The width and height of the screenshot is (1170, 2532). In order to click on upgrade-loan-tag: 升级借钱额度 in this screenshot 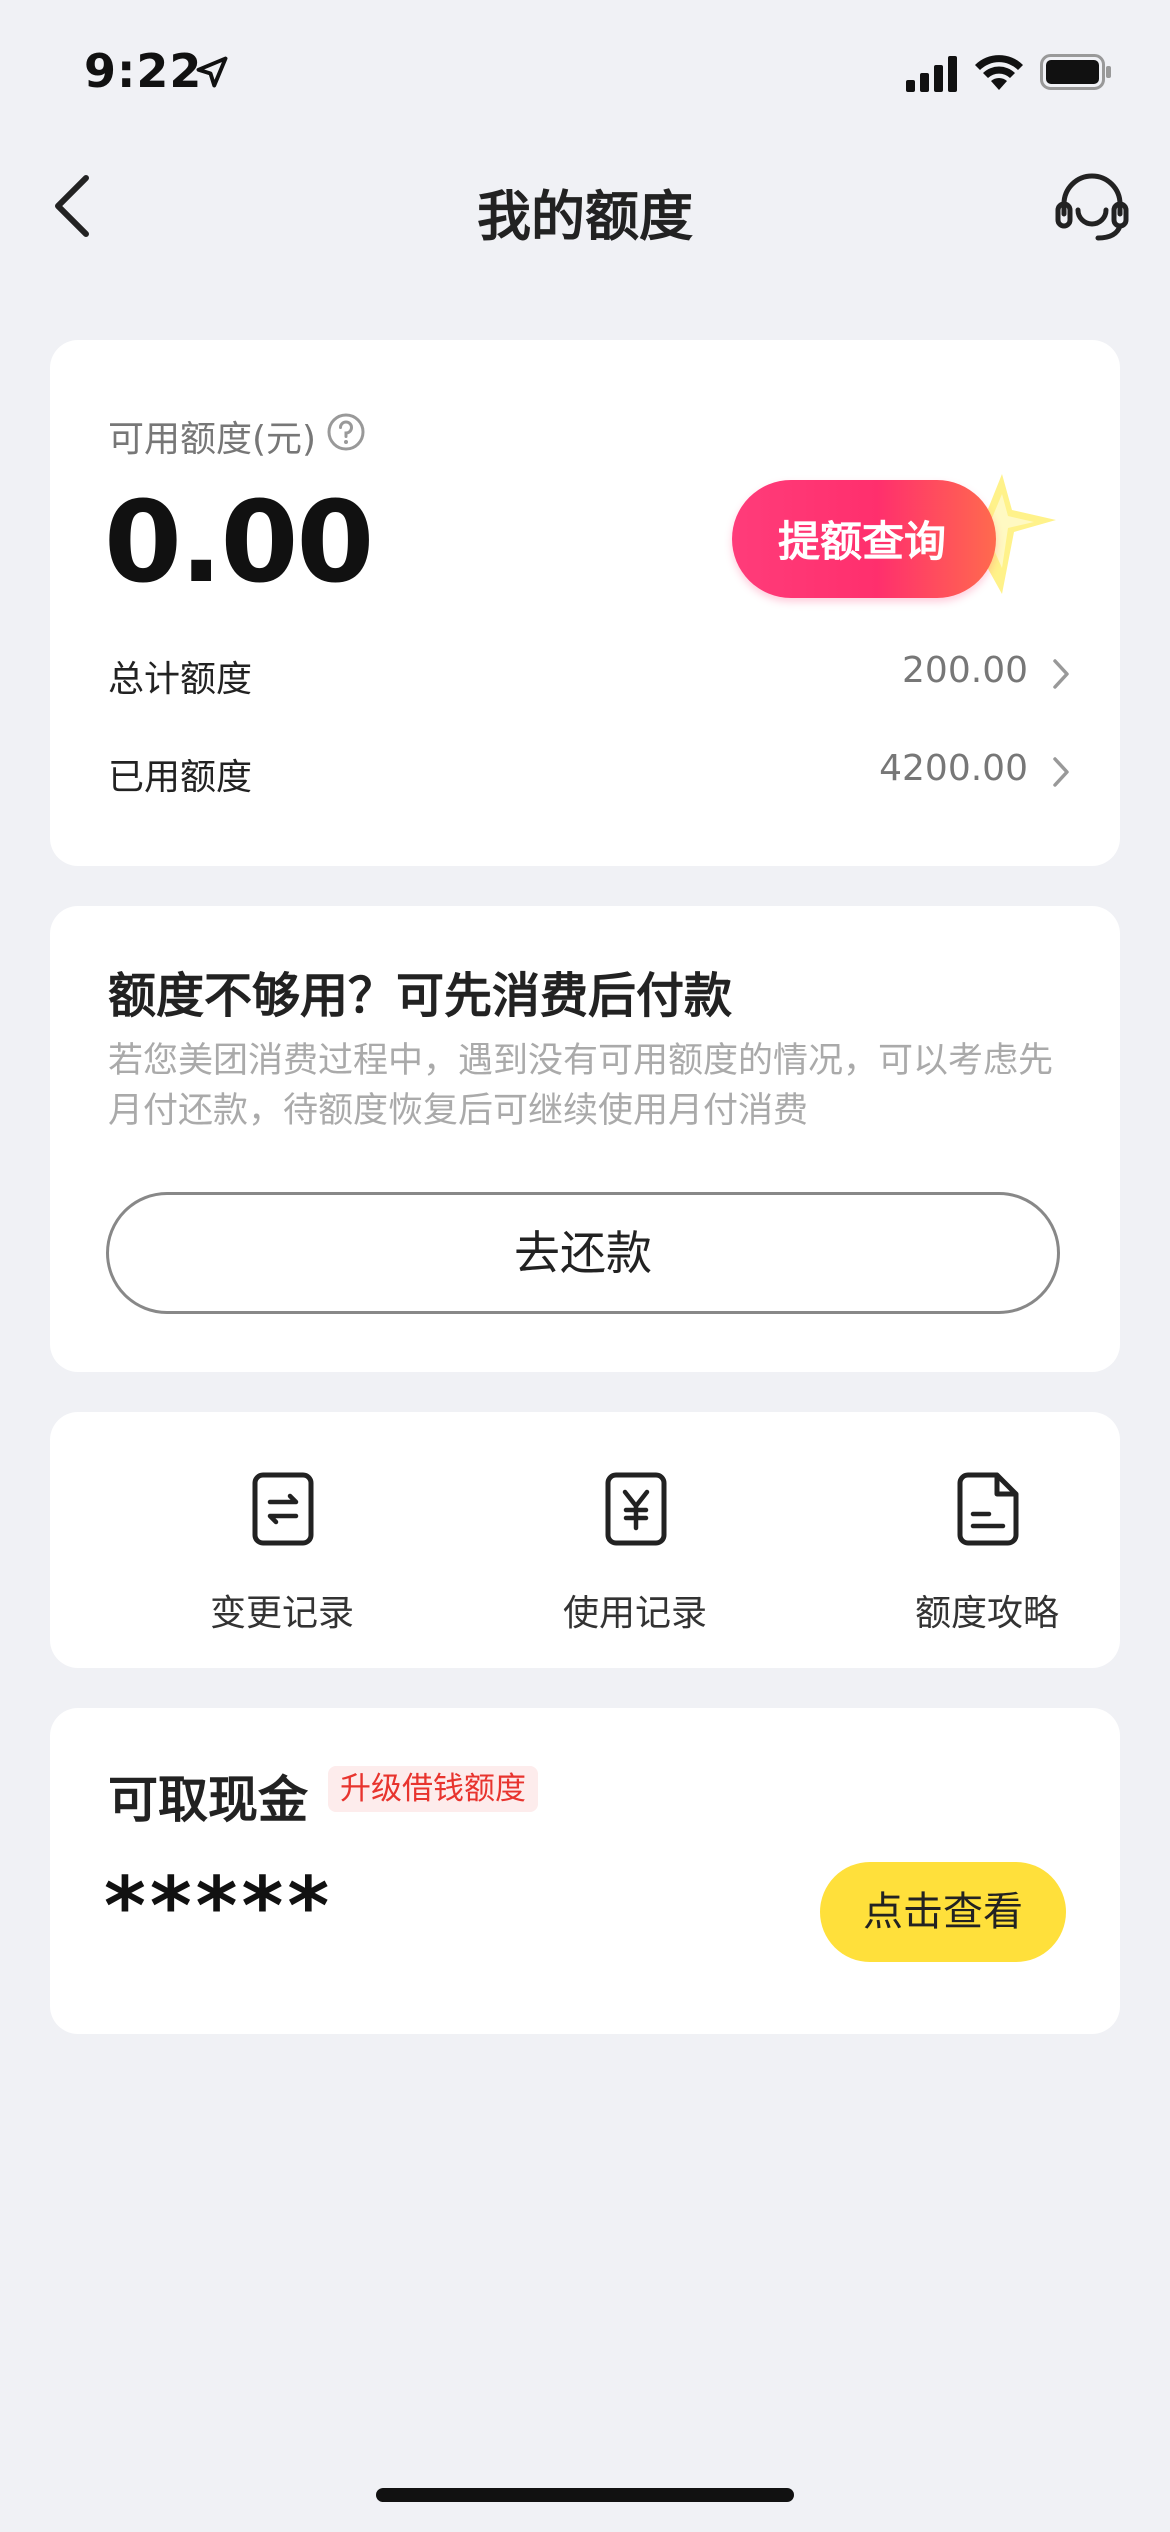, I will do `click(433, 1789)`.